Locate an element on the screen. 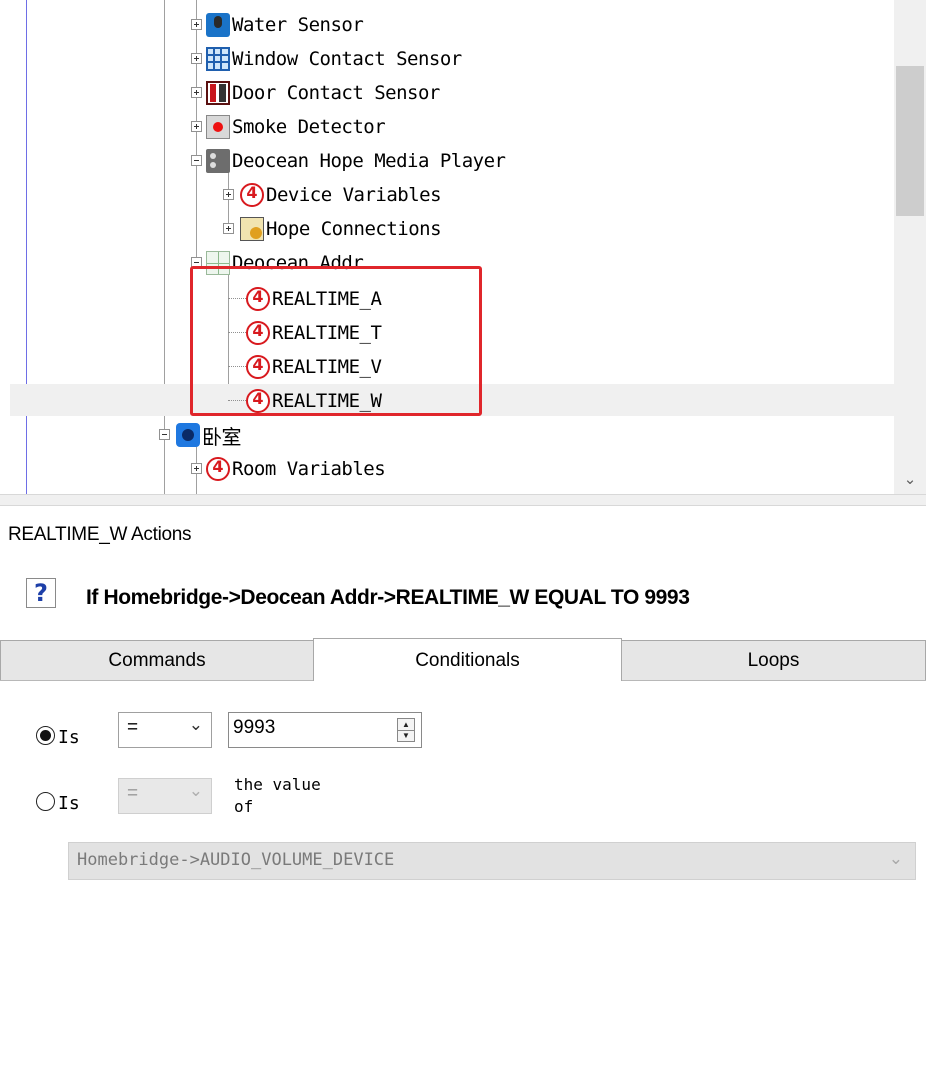 This screenshot has width=926, height=1086. scrollbar-thumb is located at coordinates (910, 141).